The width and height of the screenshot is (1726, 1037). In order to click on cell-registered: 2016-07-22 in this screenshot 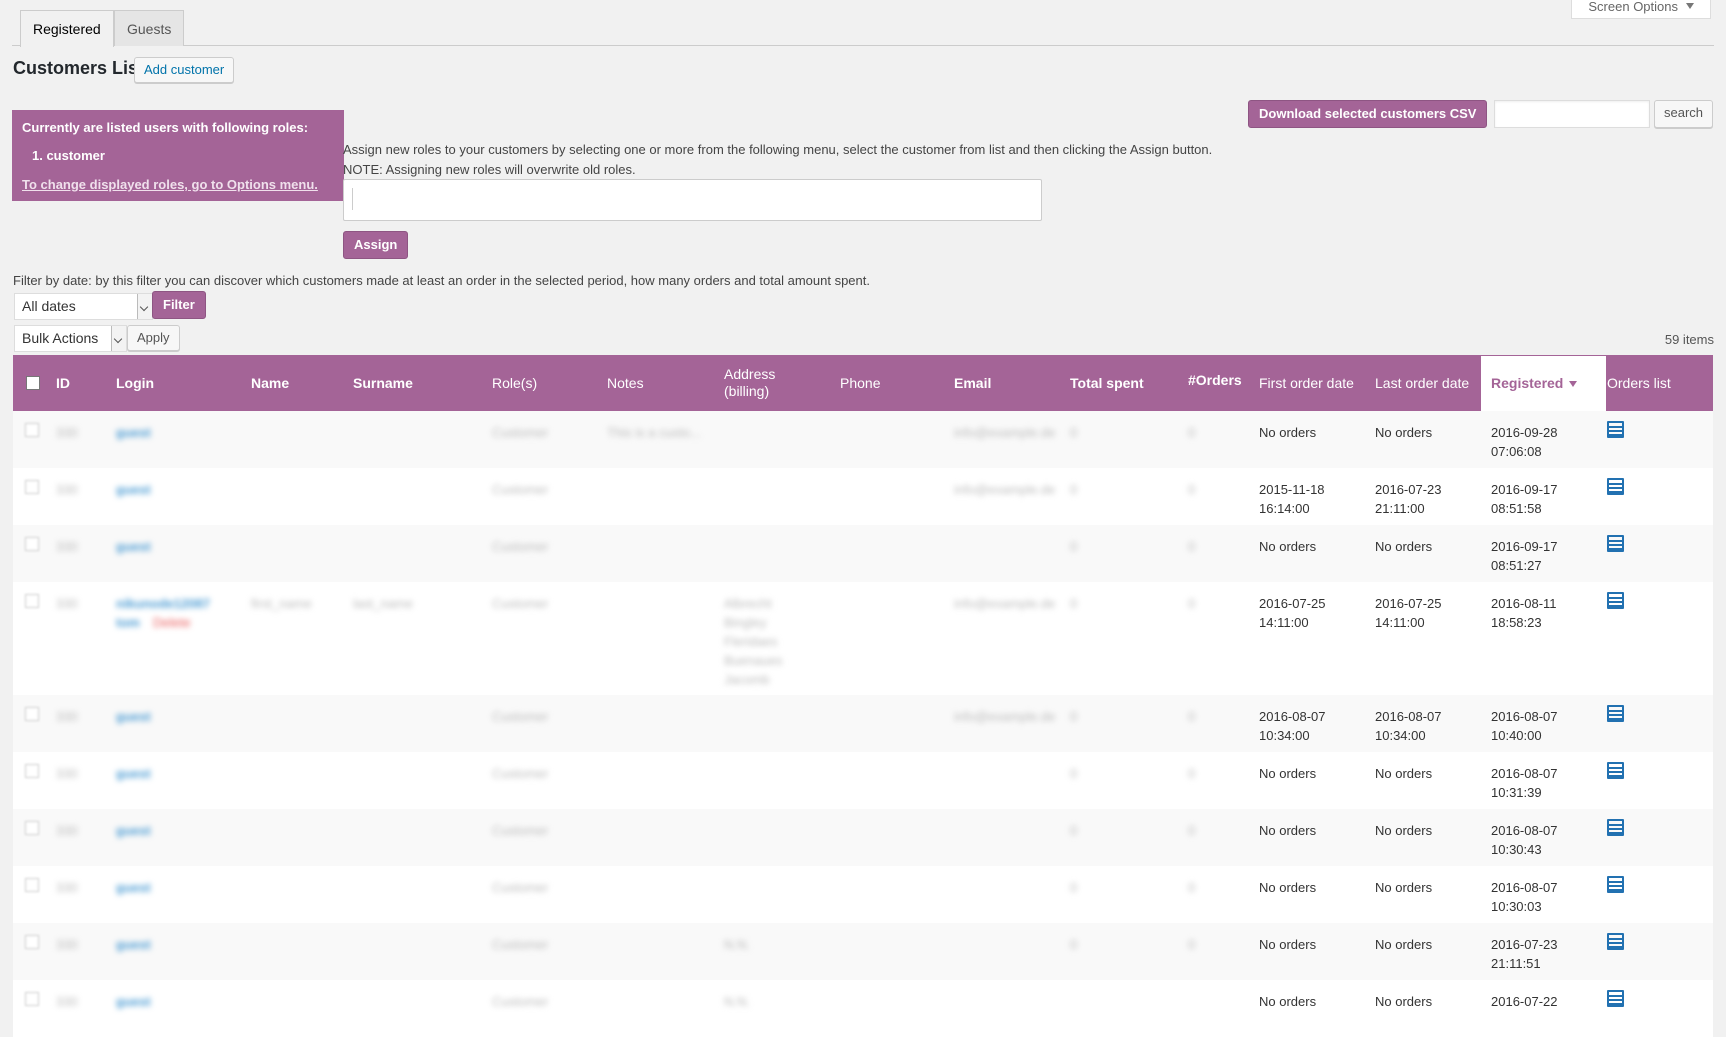, I will do `click(1524, 1001)`.